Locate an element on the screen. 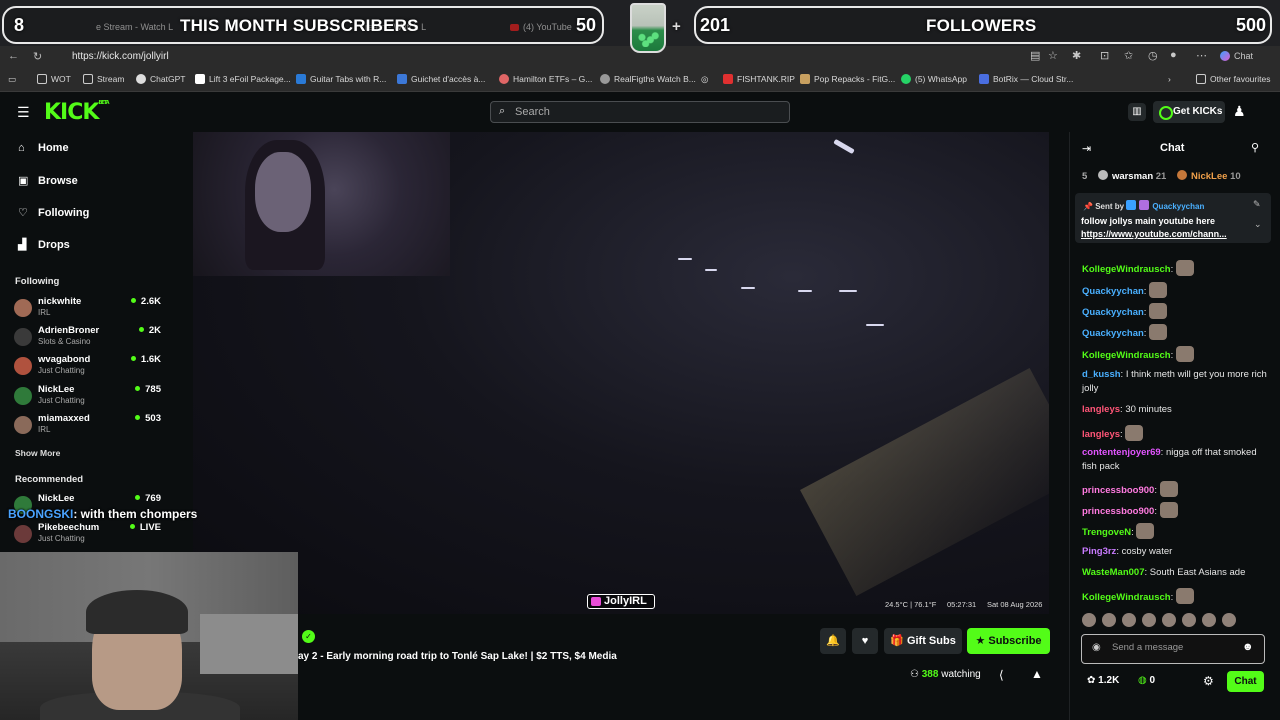 Image resolution: width=1280 pixels, height=720 pixels. points-balance: ◍ 0 is located at coordinates (1146, 680).